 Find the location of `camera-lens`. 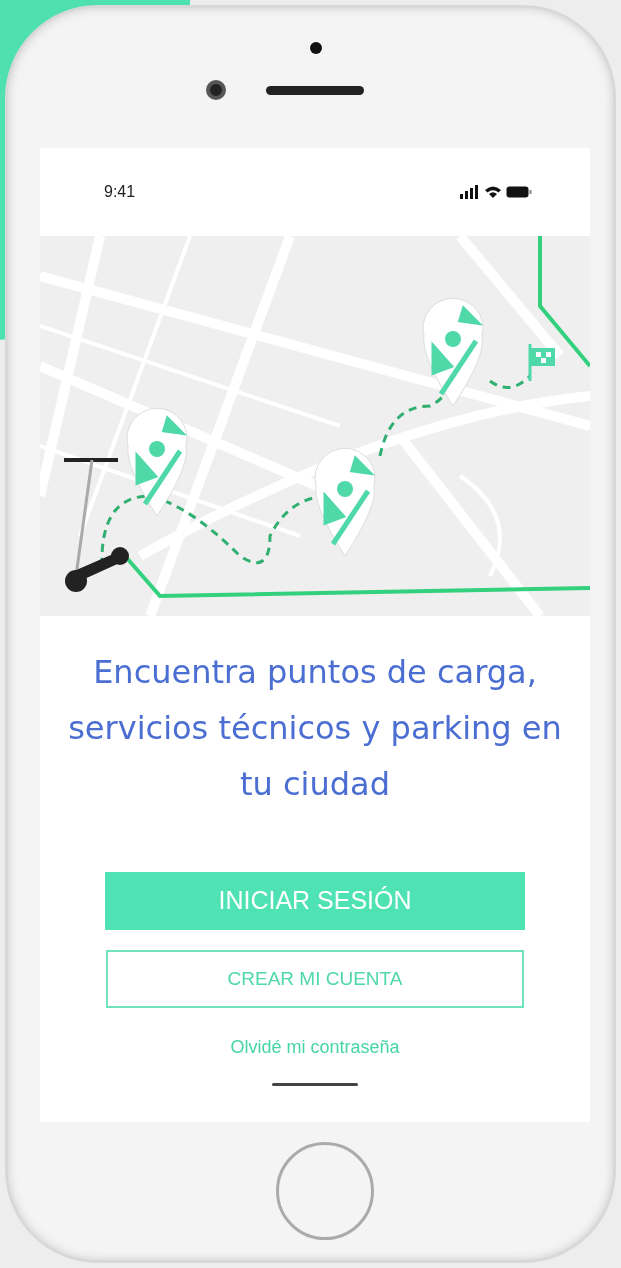

camera-lens is located at coordinates (216, 90).